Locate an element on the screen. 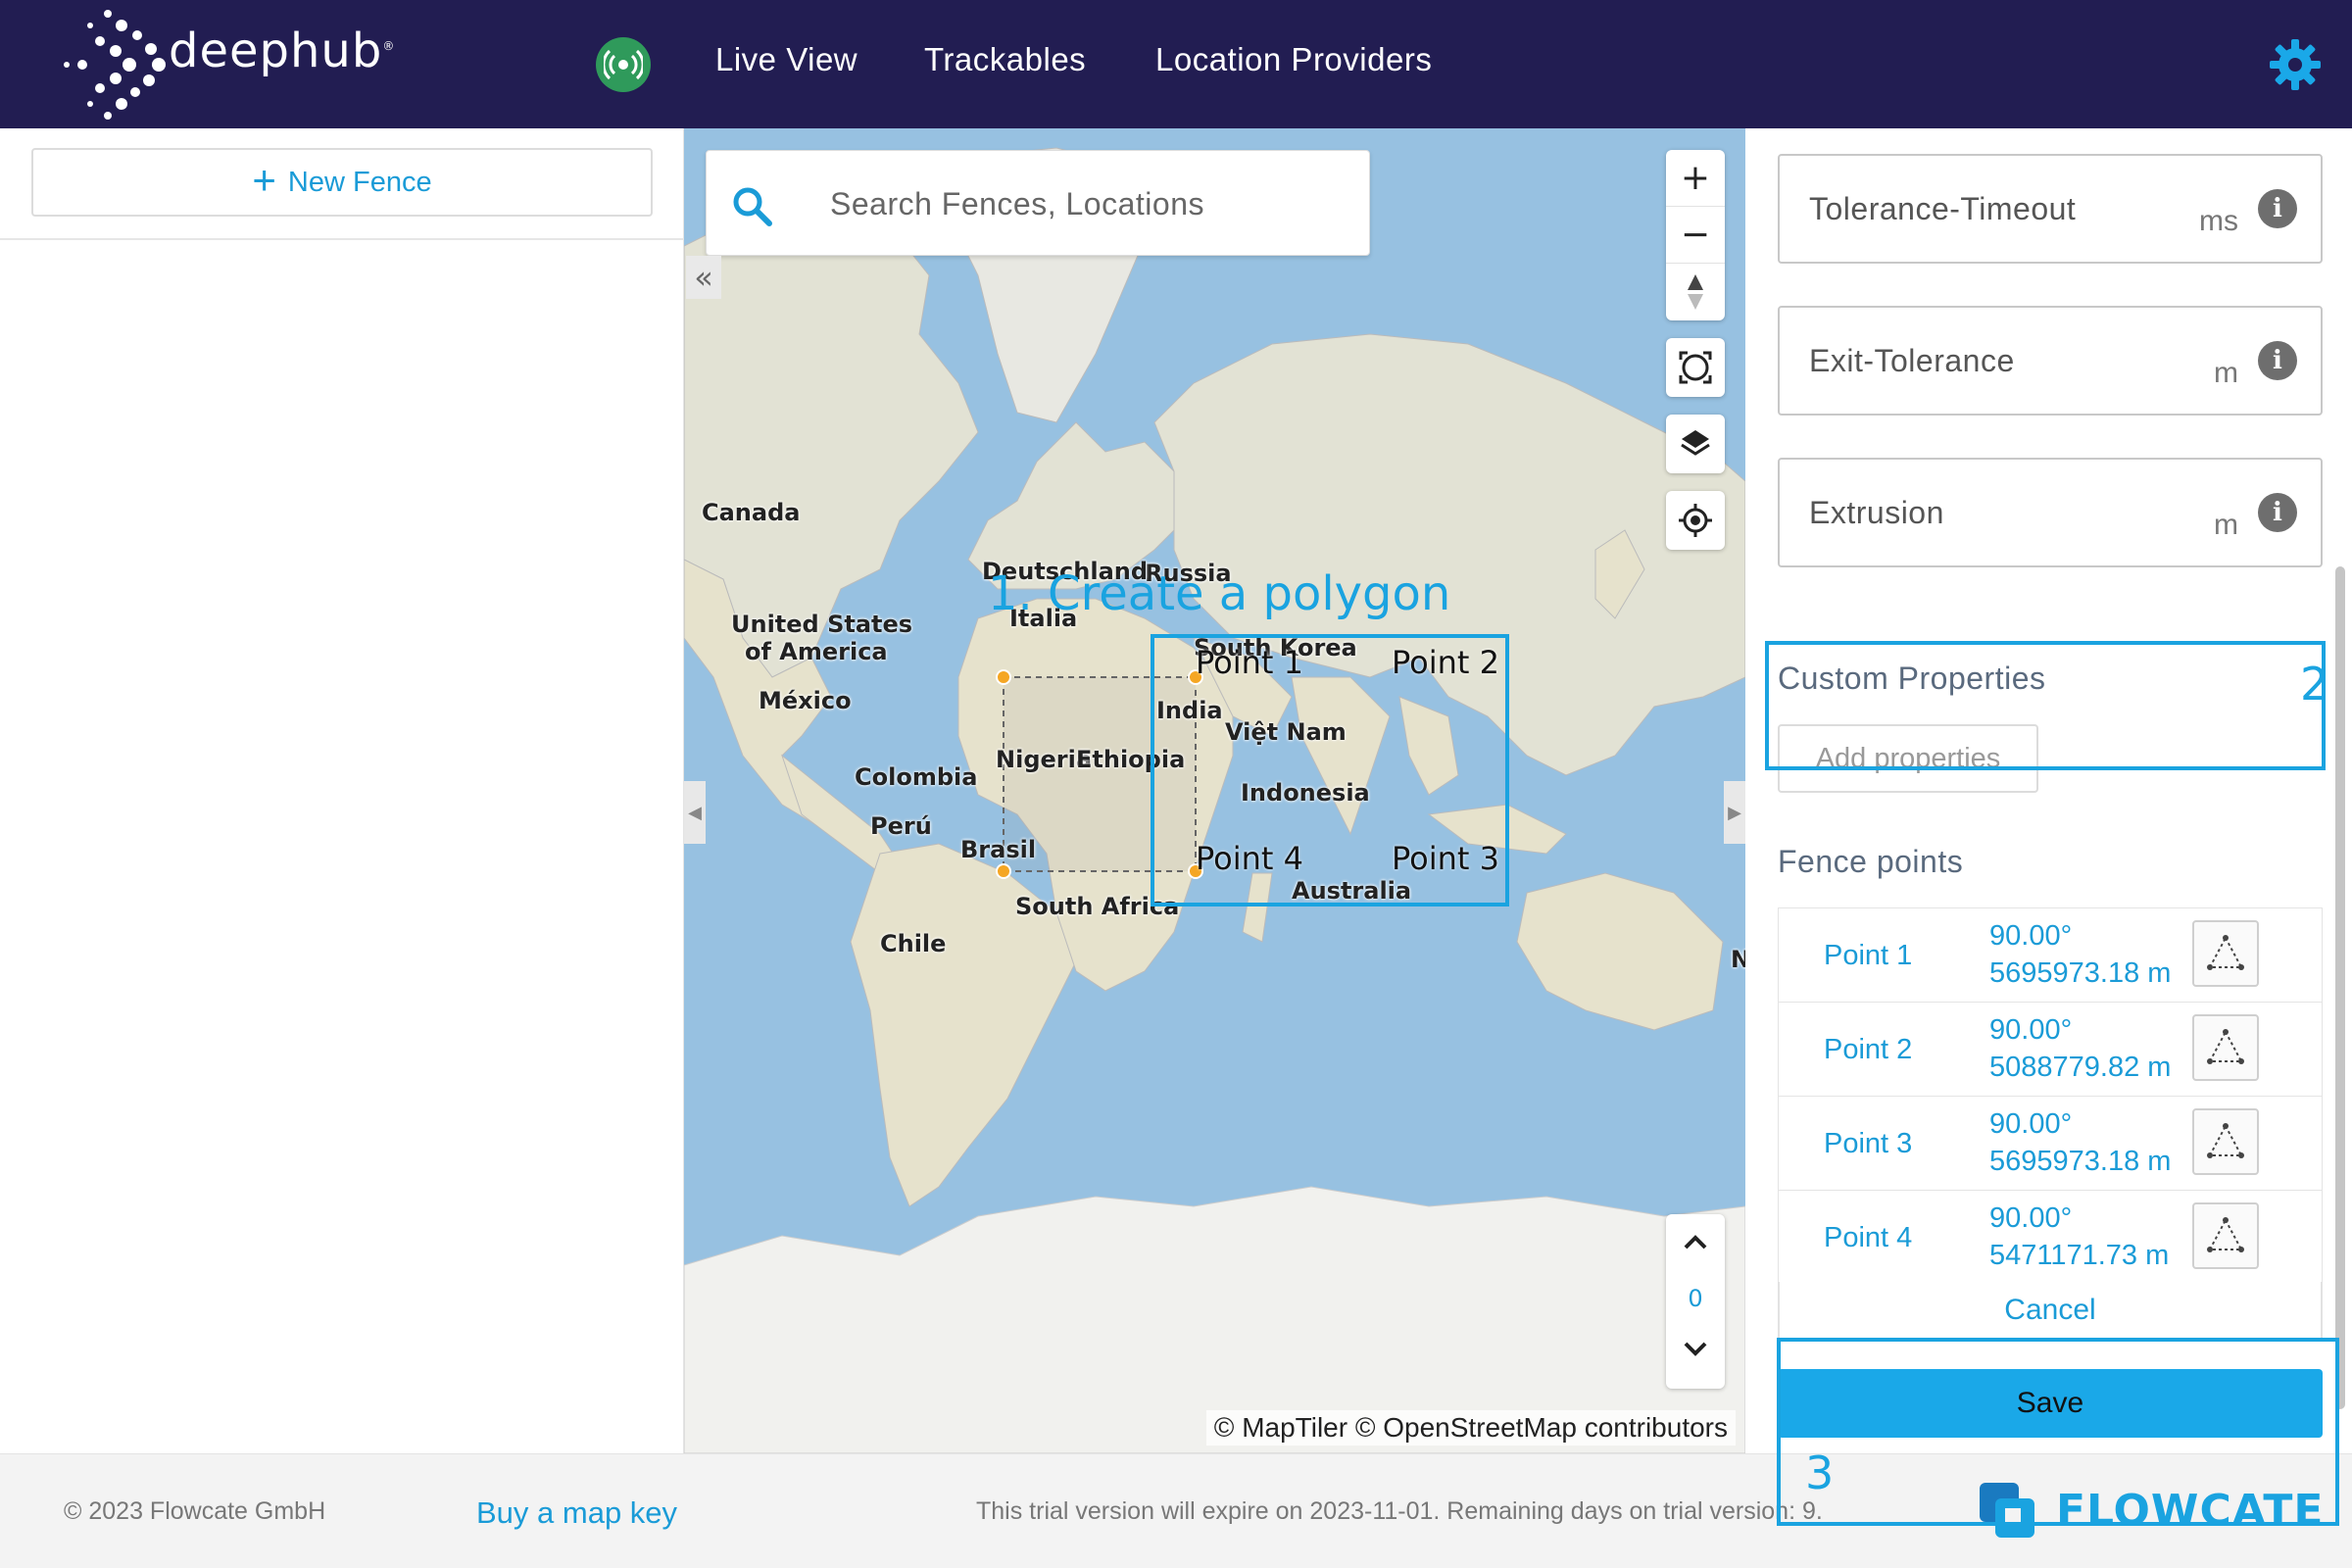 Image resolution: width=2352 pixels, height=1568 pixels. chevron-right-icon: ▶ is located at coordinates (1734, 812).